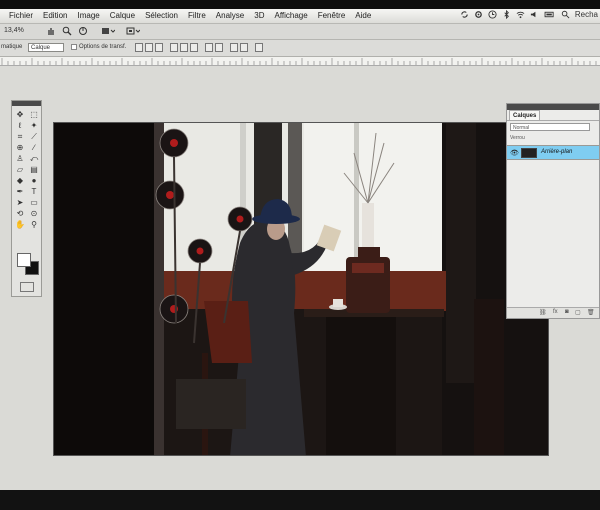 This screenshot has width=600, height=510. Describe the element at coordinates (578, 312) in the screenshot. I see `new-layer-icon: ▢` at that location.